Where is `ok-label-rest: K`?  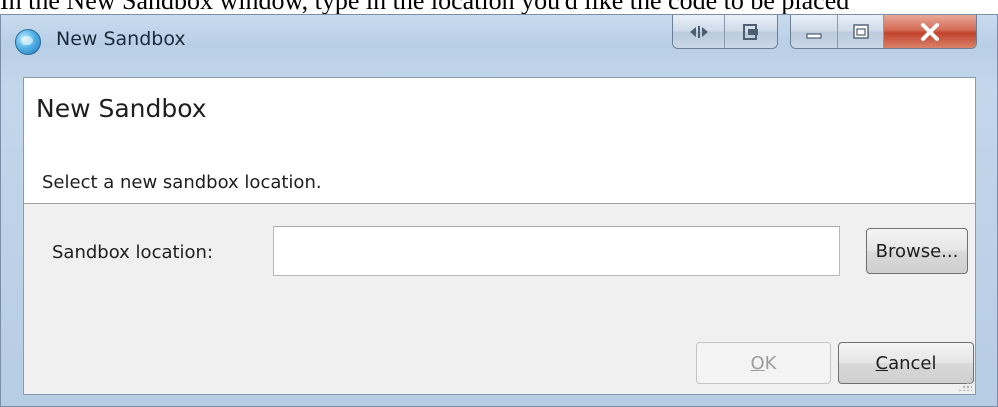
ok-label-rest: K is located at coordinates (770, 363).